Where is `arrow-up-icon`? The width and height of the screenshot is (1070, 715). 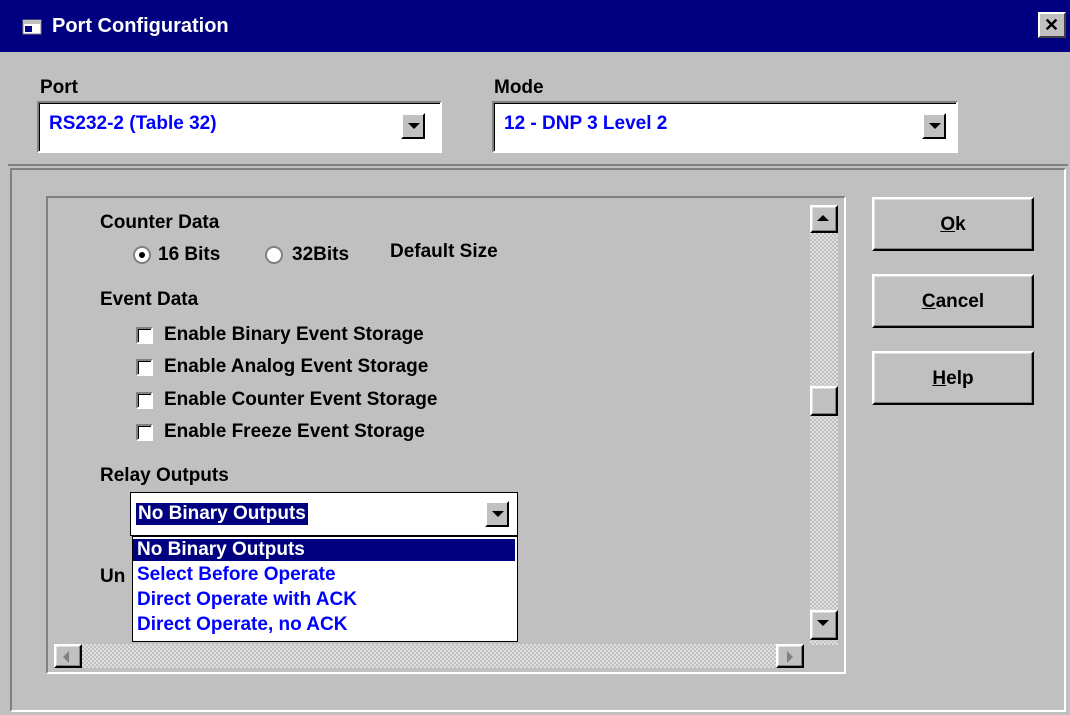
arrow-up-icon is located at coordinates (823, 218).